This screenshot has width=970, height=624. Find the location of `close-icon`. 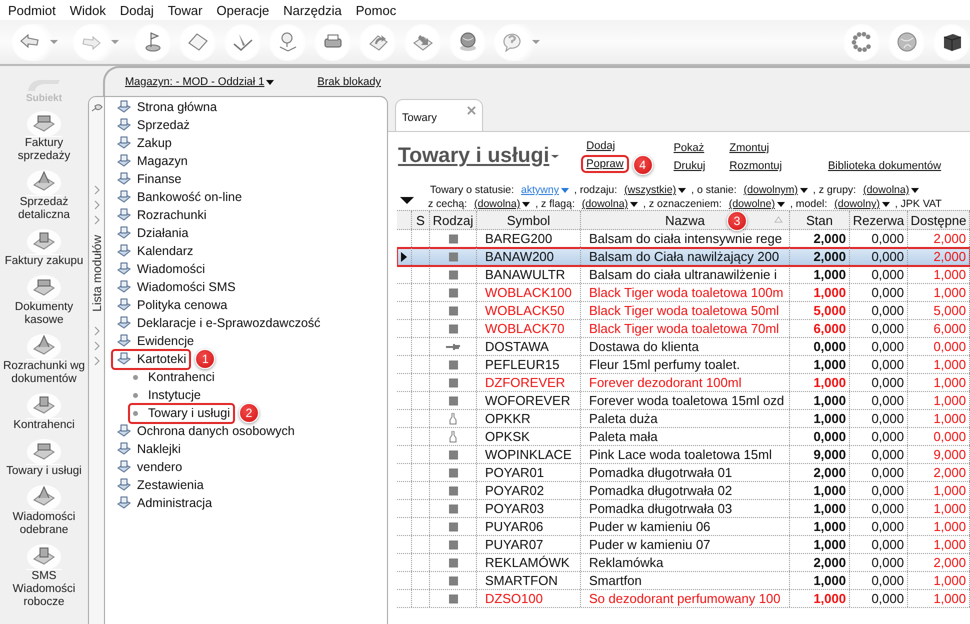

close-icon is located at coordinates (471, 110).